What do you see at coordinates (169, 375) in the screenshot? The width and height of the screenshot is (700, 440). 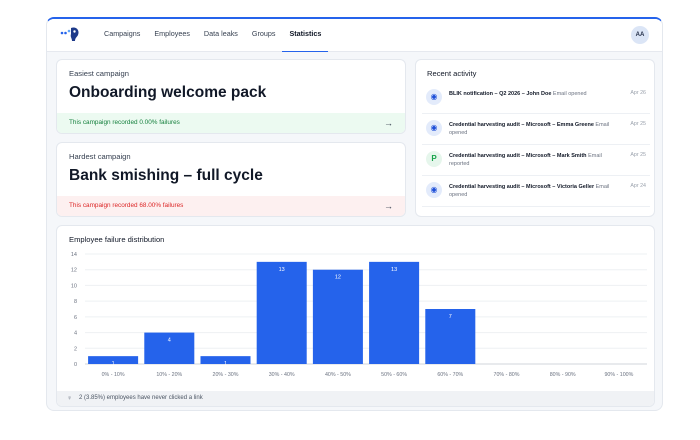 I see `x-tick-label: 10% - 20%` at bounding box center [169, 375].